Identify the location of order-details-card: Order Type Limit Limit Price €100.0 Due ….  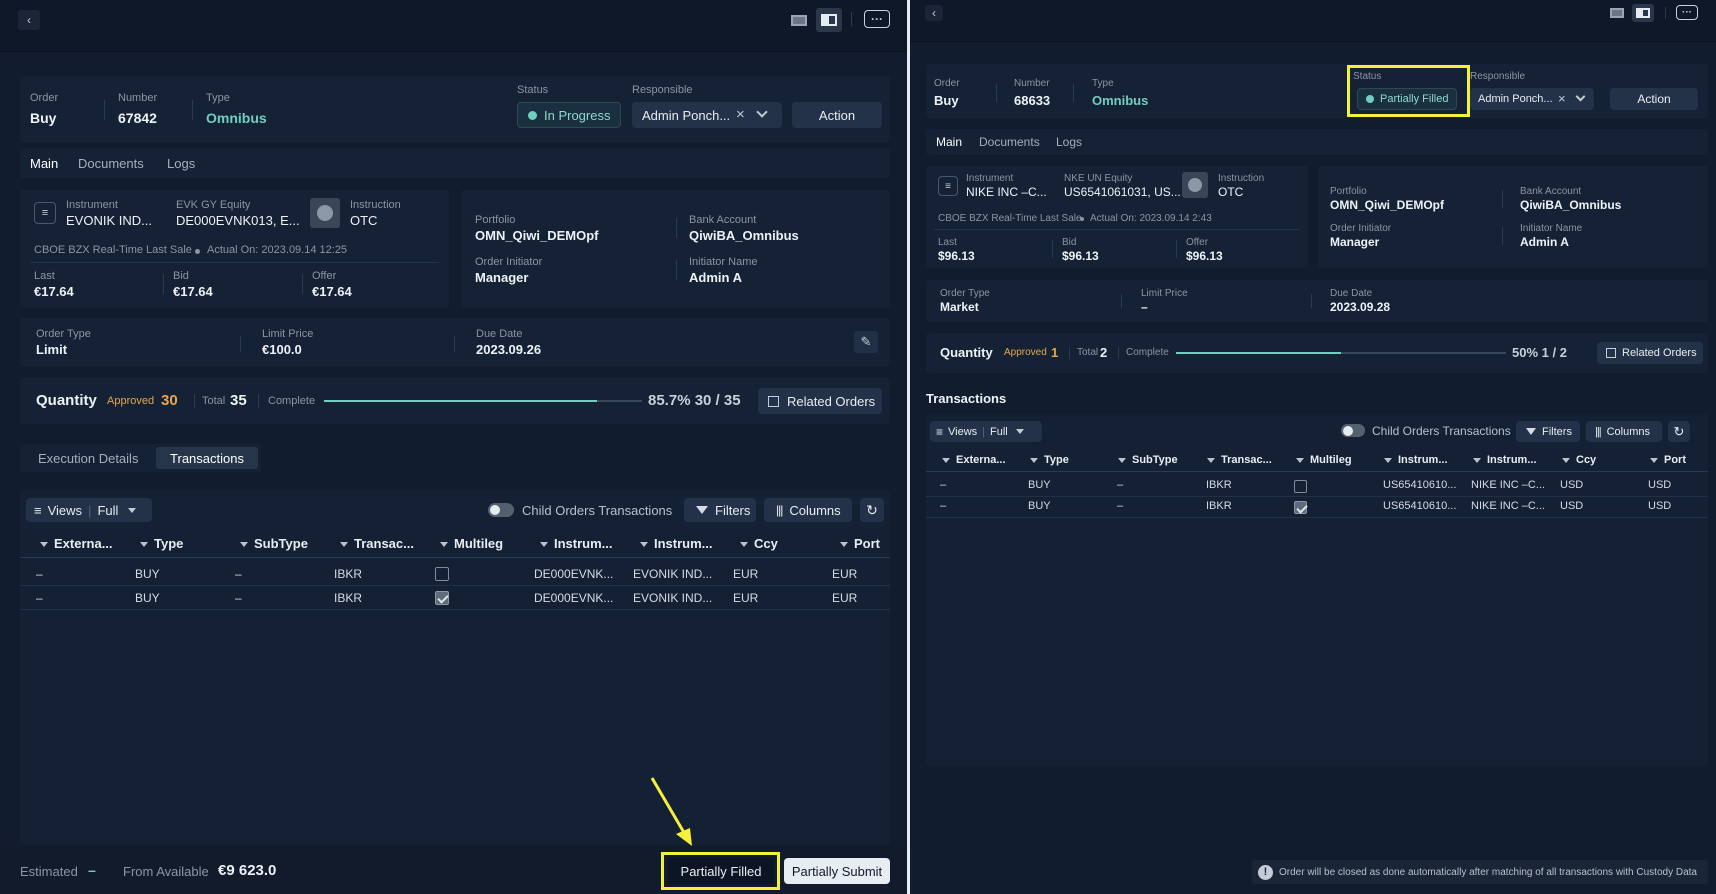
(455, 342).